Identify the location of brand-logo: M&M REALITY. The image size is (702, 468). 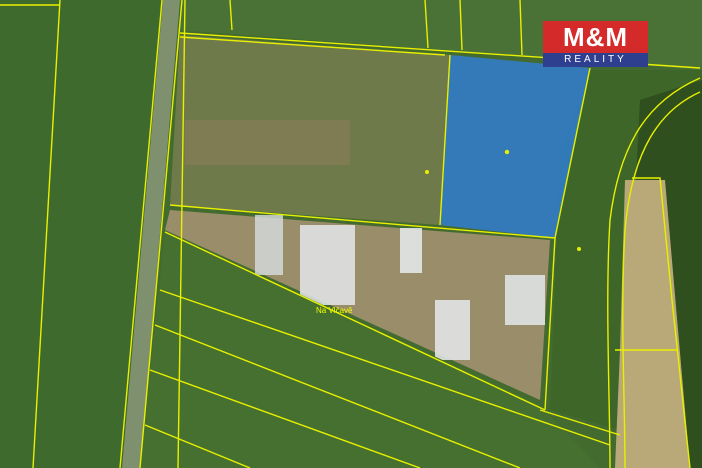
(595, 45).